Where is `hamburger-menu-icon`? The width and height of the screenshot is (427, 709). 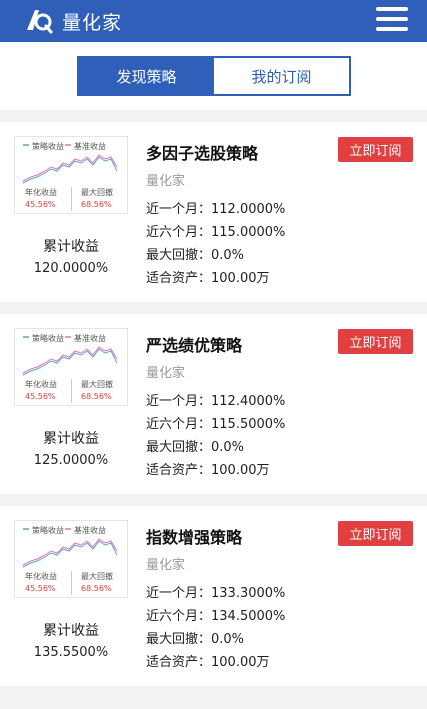 hamburger-menu-icon is located at coordinates (392, 21).